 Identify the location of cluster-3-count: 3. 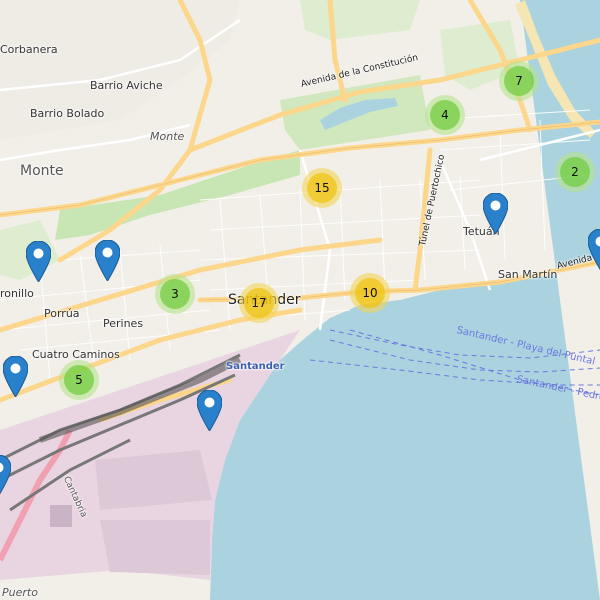
(175, 294).